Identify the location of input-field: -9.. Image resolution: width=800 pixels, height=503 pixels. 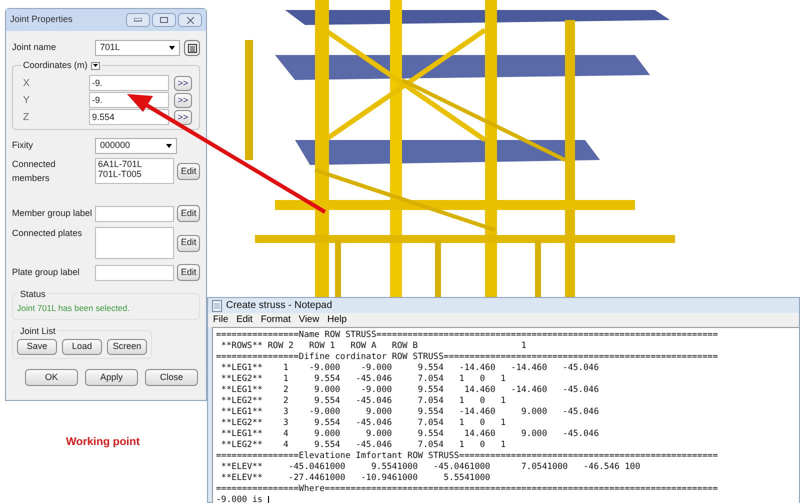
(129, 83).